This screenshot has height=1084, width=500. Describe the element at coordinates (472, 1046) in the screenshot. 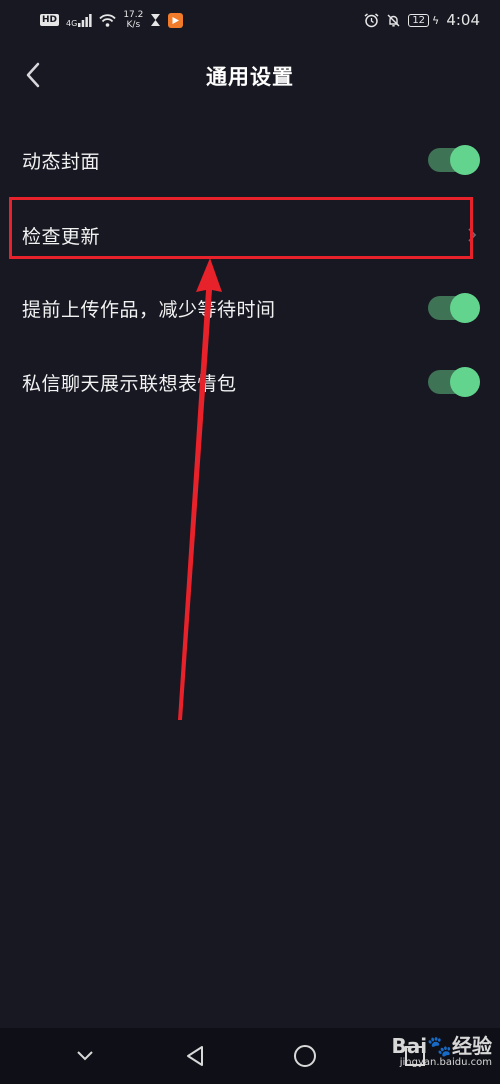

I see `watermark-suffix: 经验` at that location.